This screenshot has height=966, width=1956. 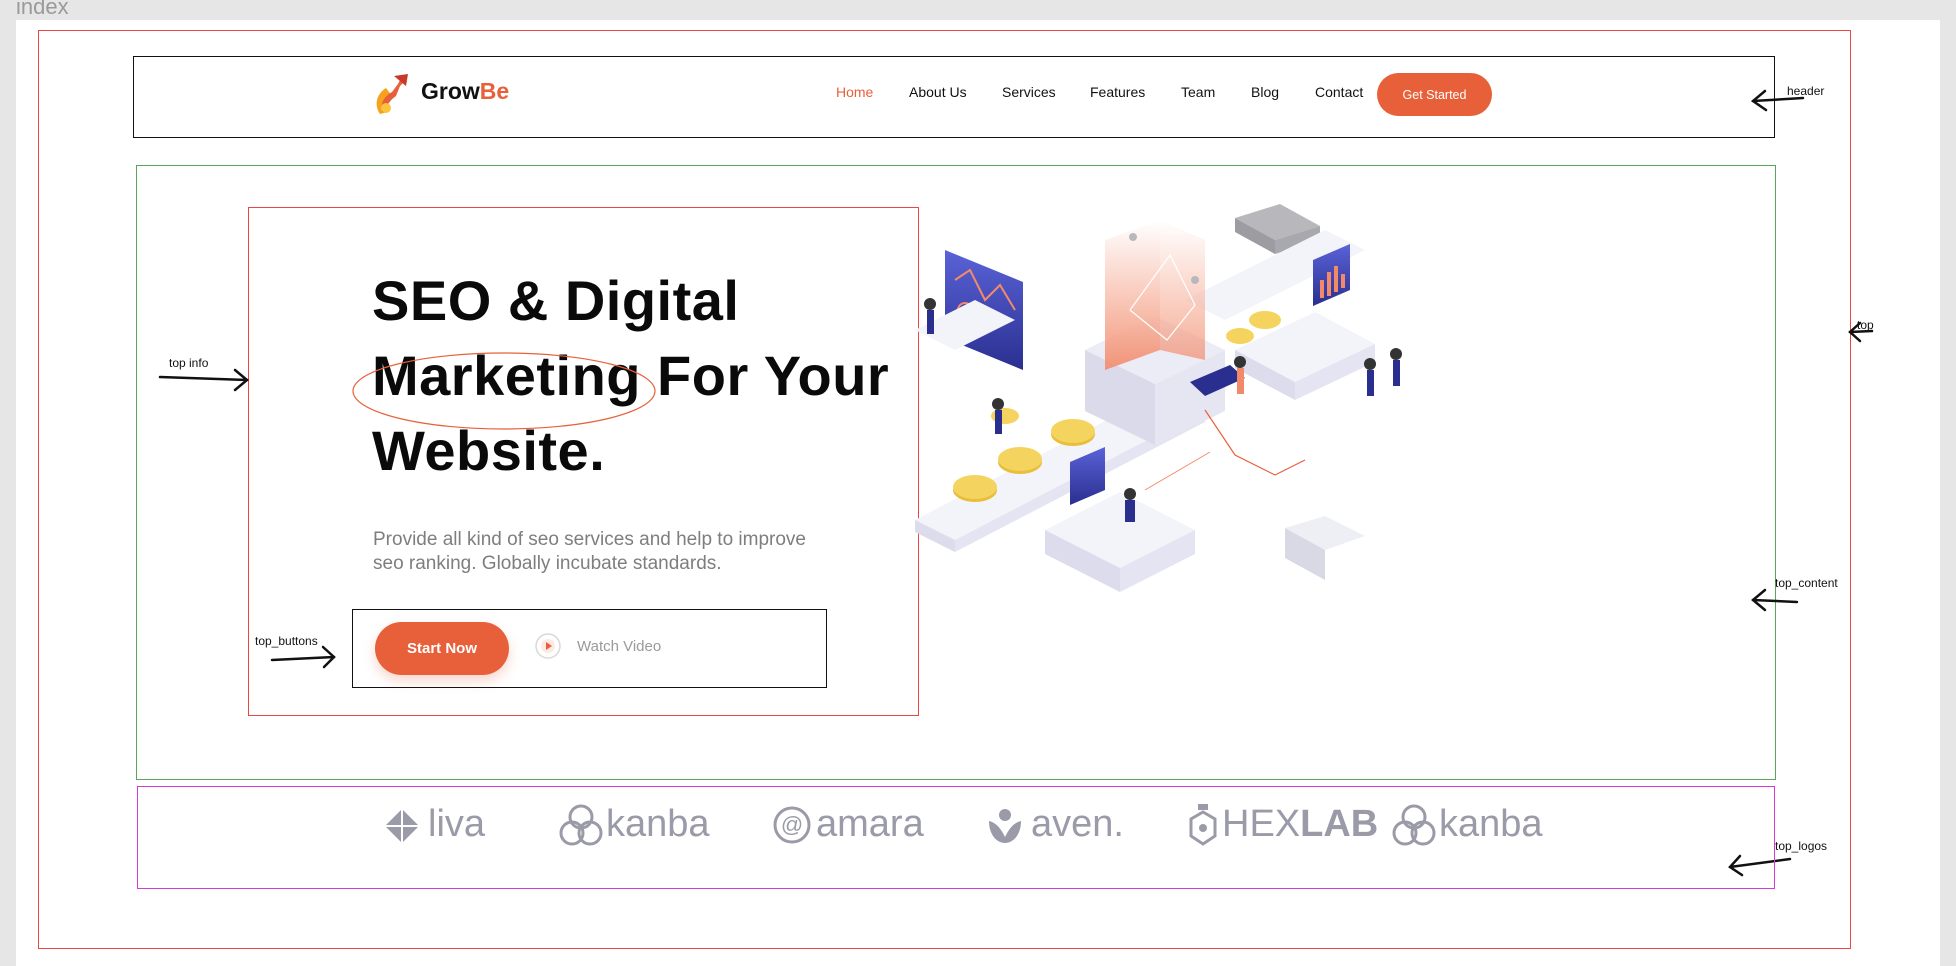 I want to click on annotation-top-logos-label: top_logos, so click(x=1801, y=846).